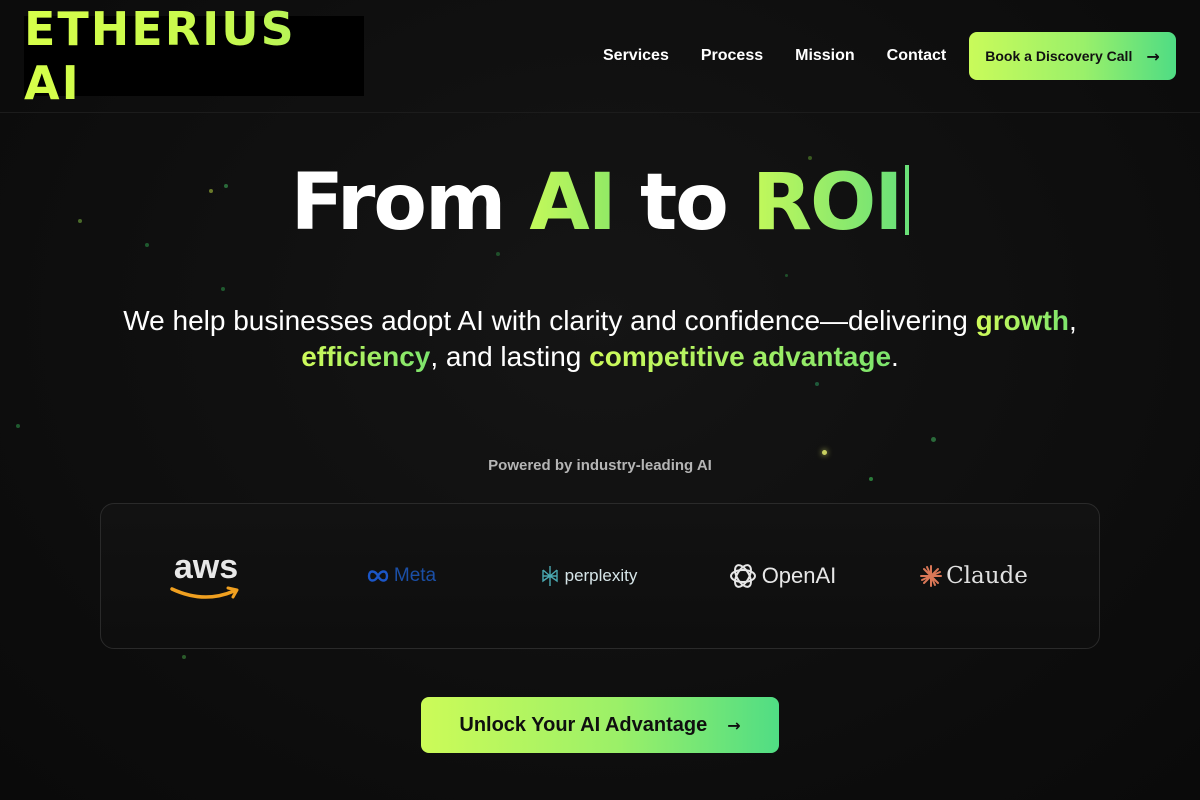 The width and height of the screenshot is (1200, 800). Describe the element at coordinates (583, 724) in the screenshot. I see `unlock-ai-advantage-label: Unlock Your AI Advantage` at that location.